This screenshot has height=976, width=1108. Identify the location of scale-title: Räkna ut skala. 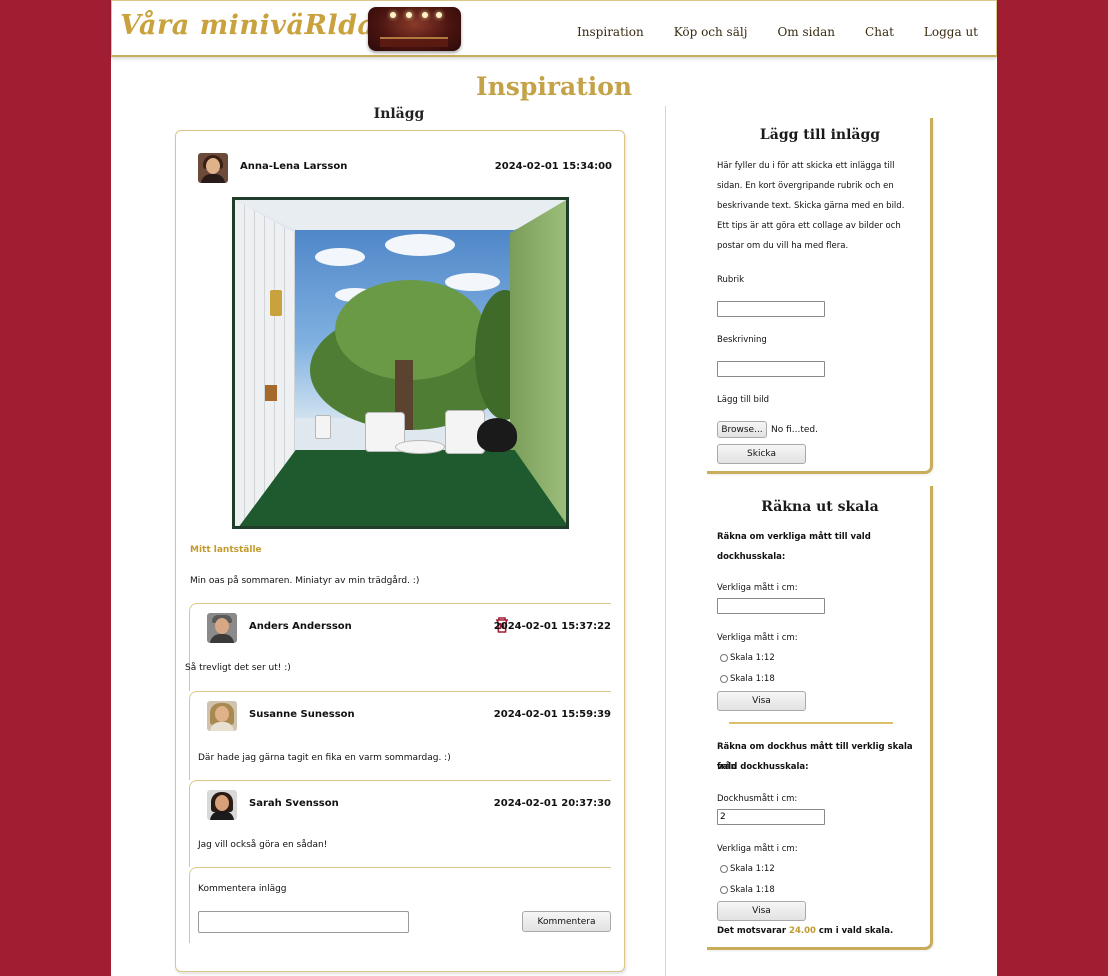
(820, 507).